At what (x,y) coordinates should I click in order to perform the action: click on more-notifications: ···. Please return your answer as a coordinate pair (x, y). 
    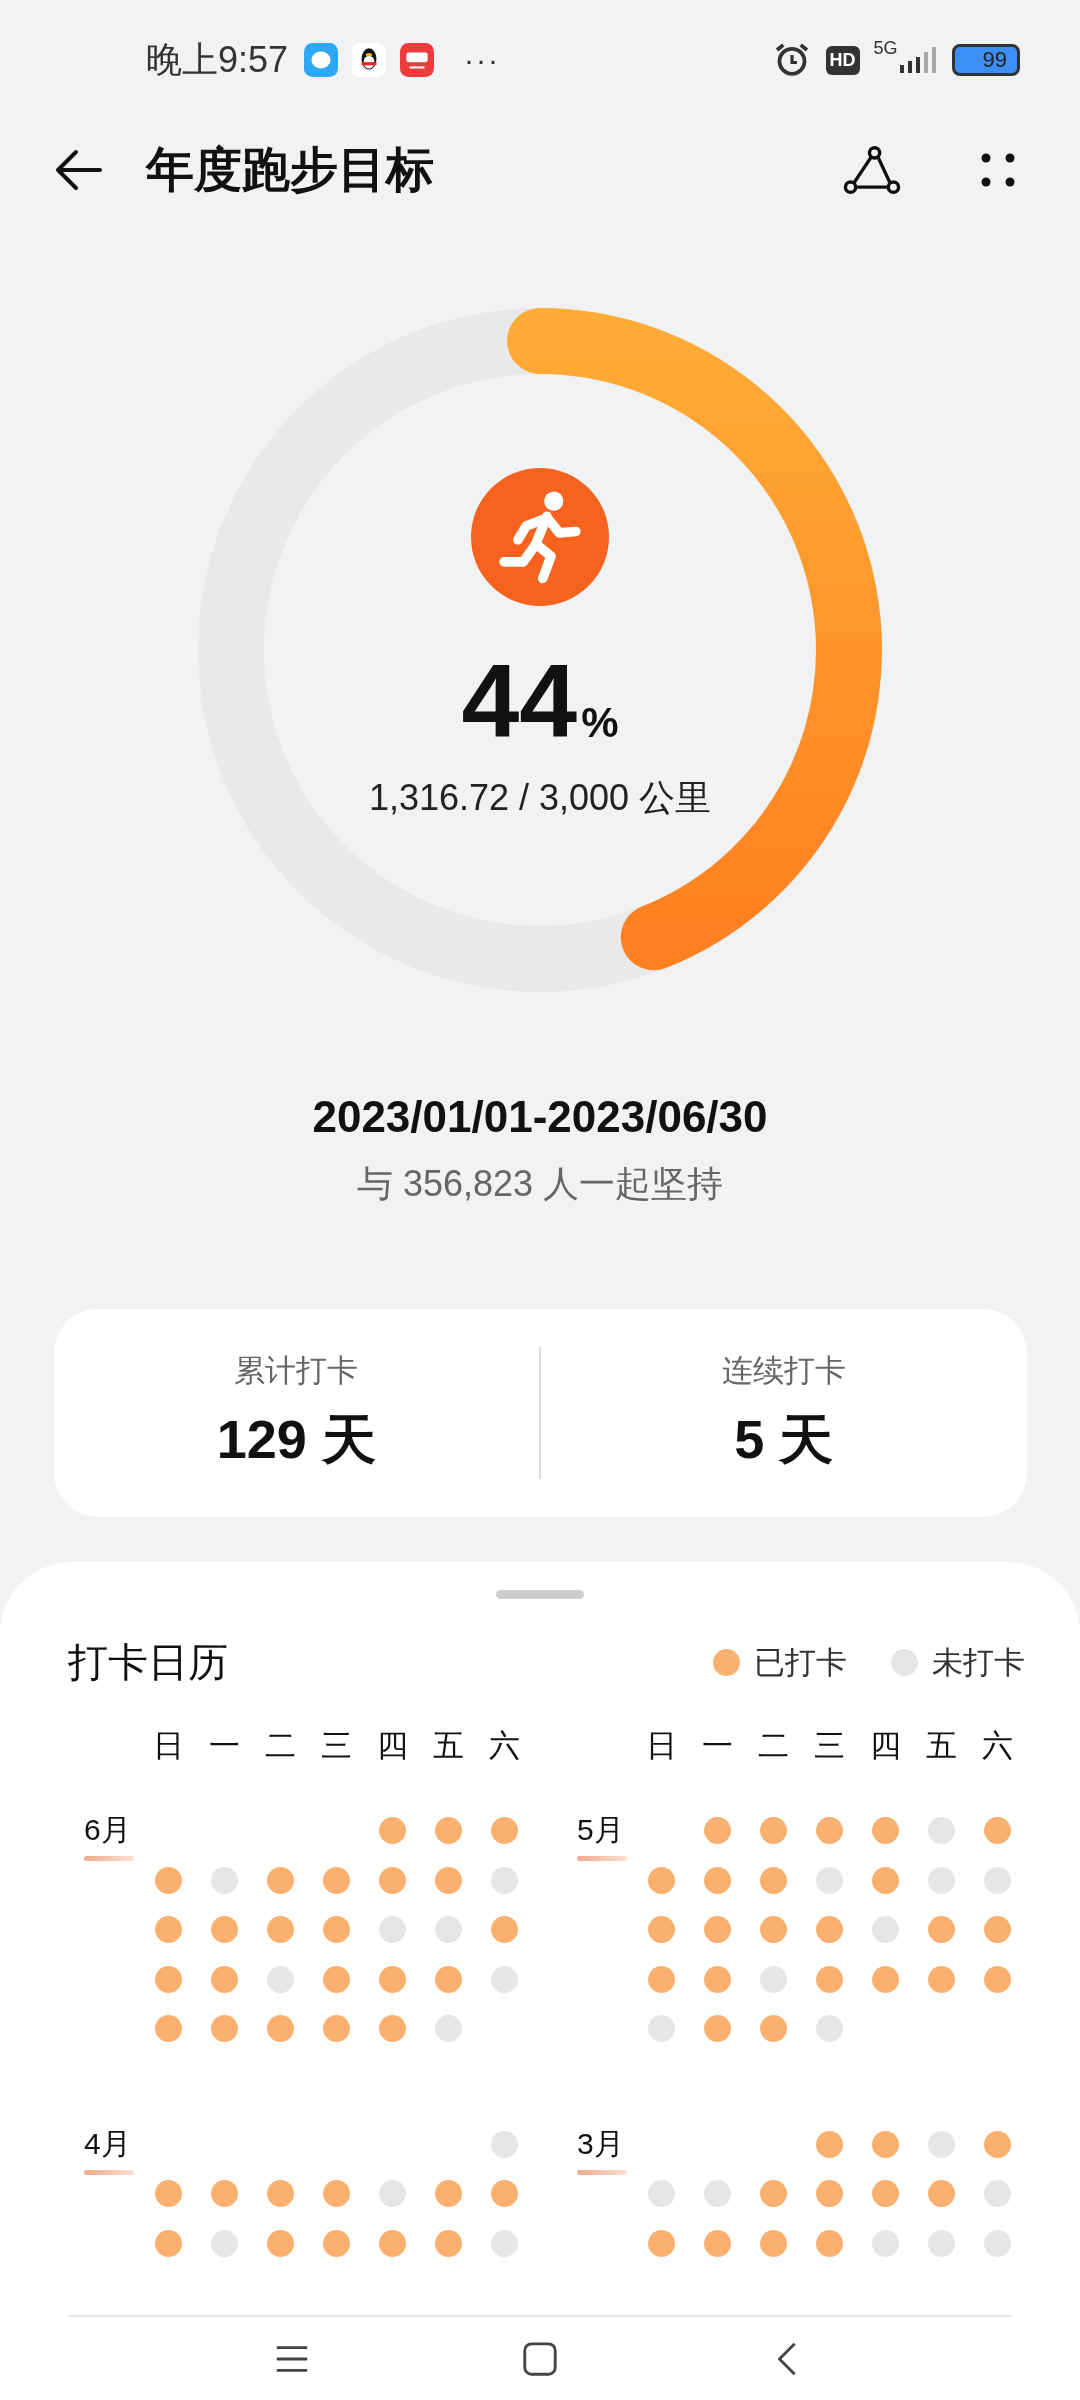
    Looking at the image, I should click on (482, 60).